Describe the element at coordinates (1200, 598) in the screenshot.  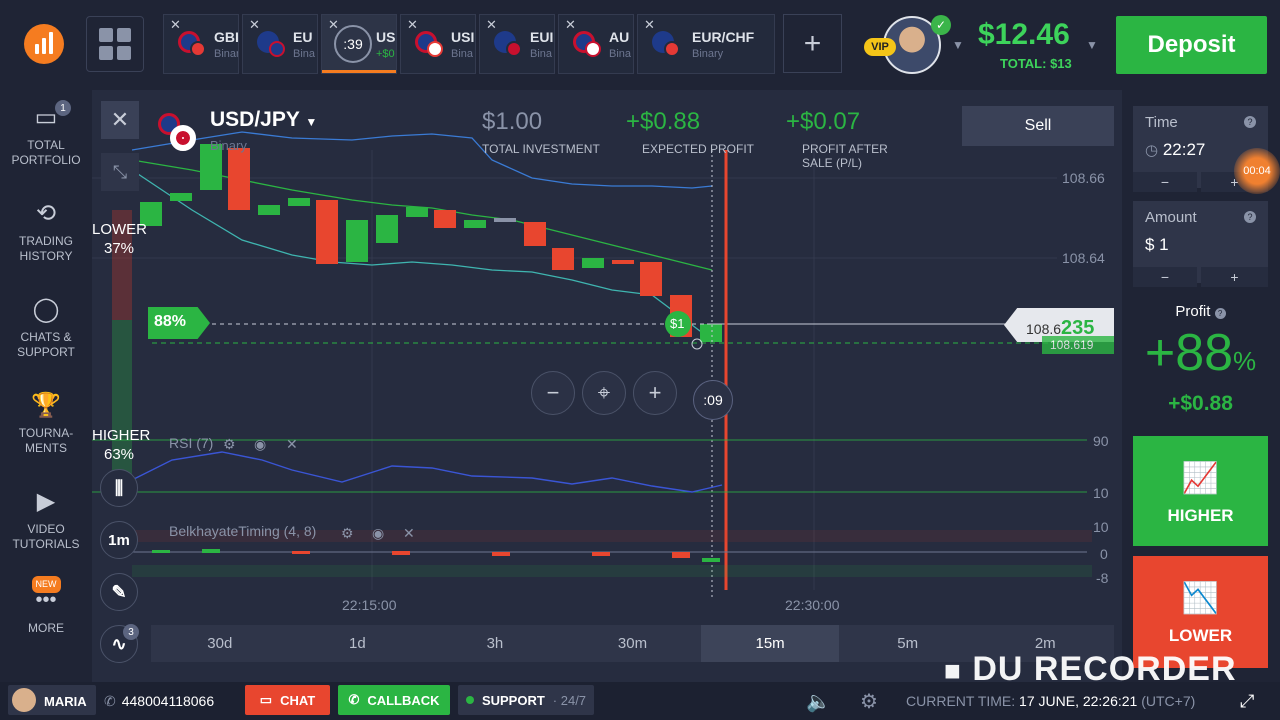
I see `trend-down-icon: 📉` at that location.